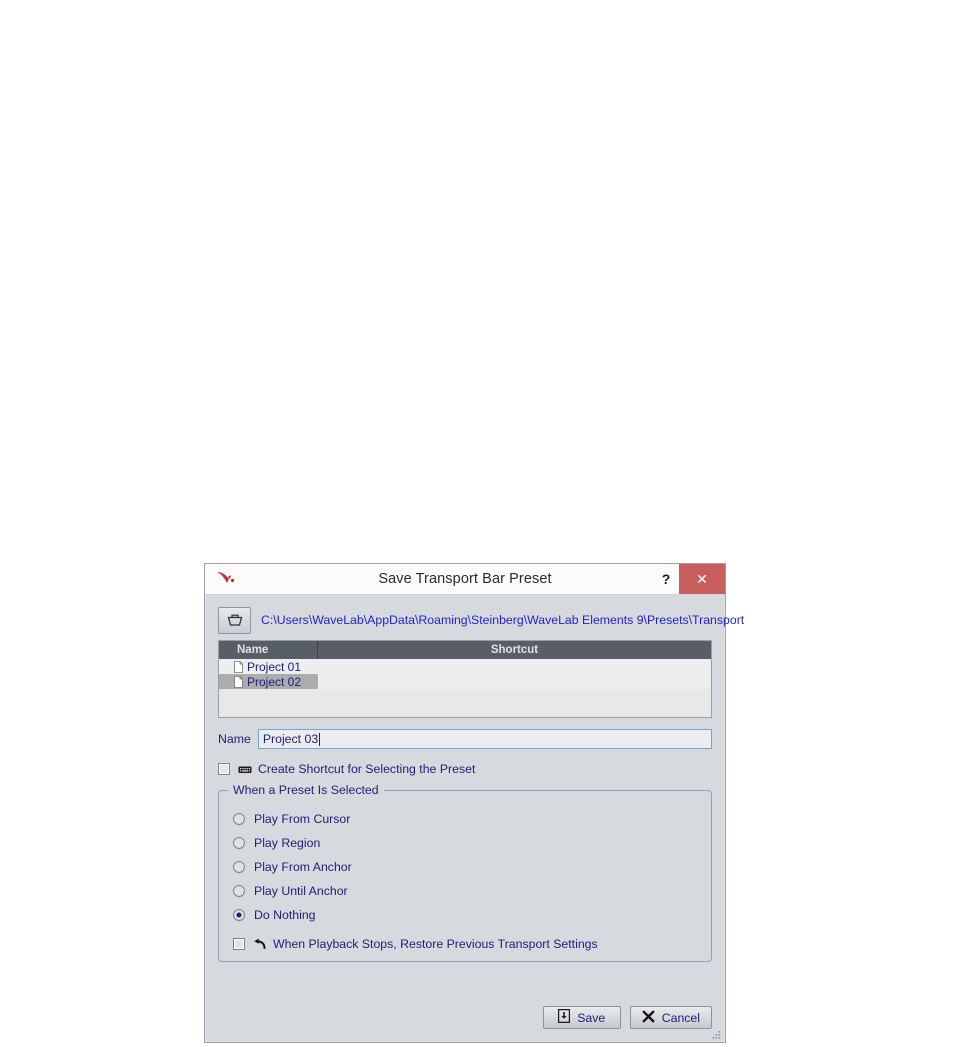  I want to click on preset-list-header: Name Shortcut, so click(465, 650).